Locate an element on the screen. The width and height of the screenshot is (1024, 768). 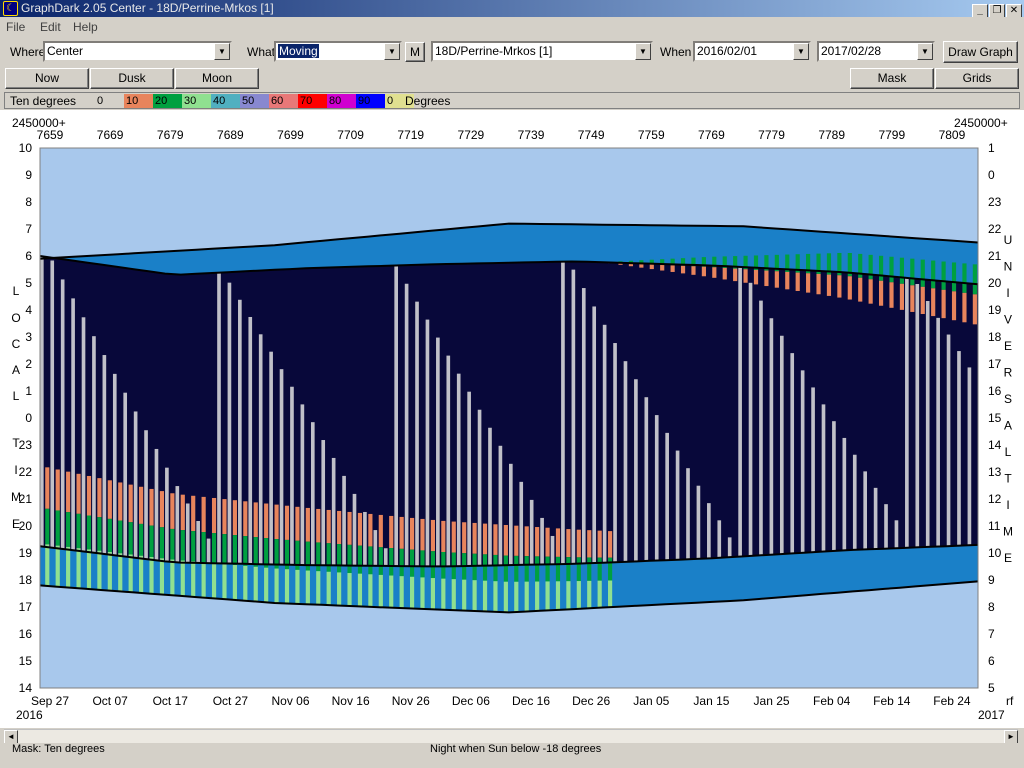
where-select: Center ▼ is located at coordinates (137, 51).